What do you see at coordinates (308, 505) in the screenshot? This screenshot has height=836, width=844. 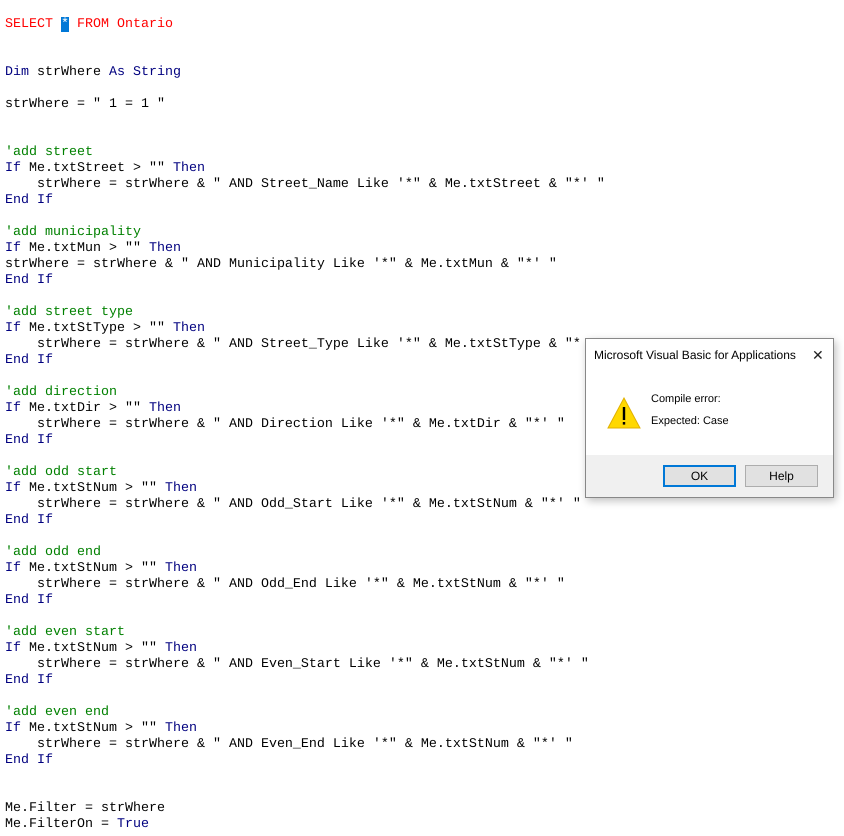 I see `code-line: strWhere = strWhere & " AND Odd_Start Like '*" & Me.txtStNum & "*' "` at bounding box center [308, 505].